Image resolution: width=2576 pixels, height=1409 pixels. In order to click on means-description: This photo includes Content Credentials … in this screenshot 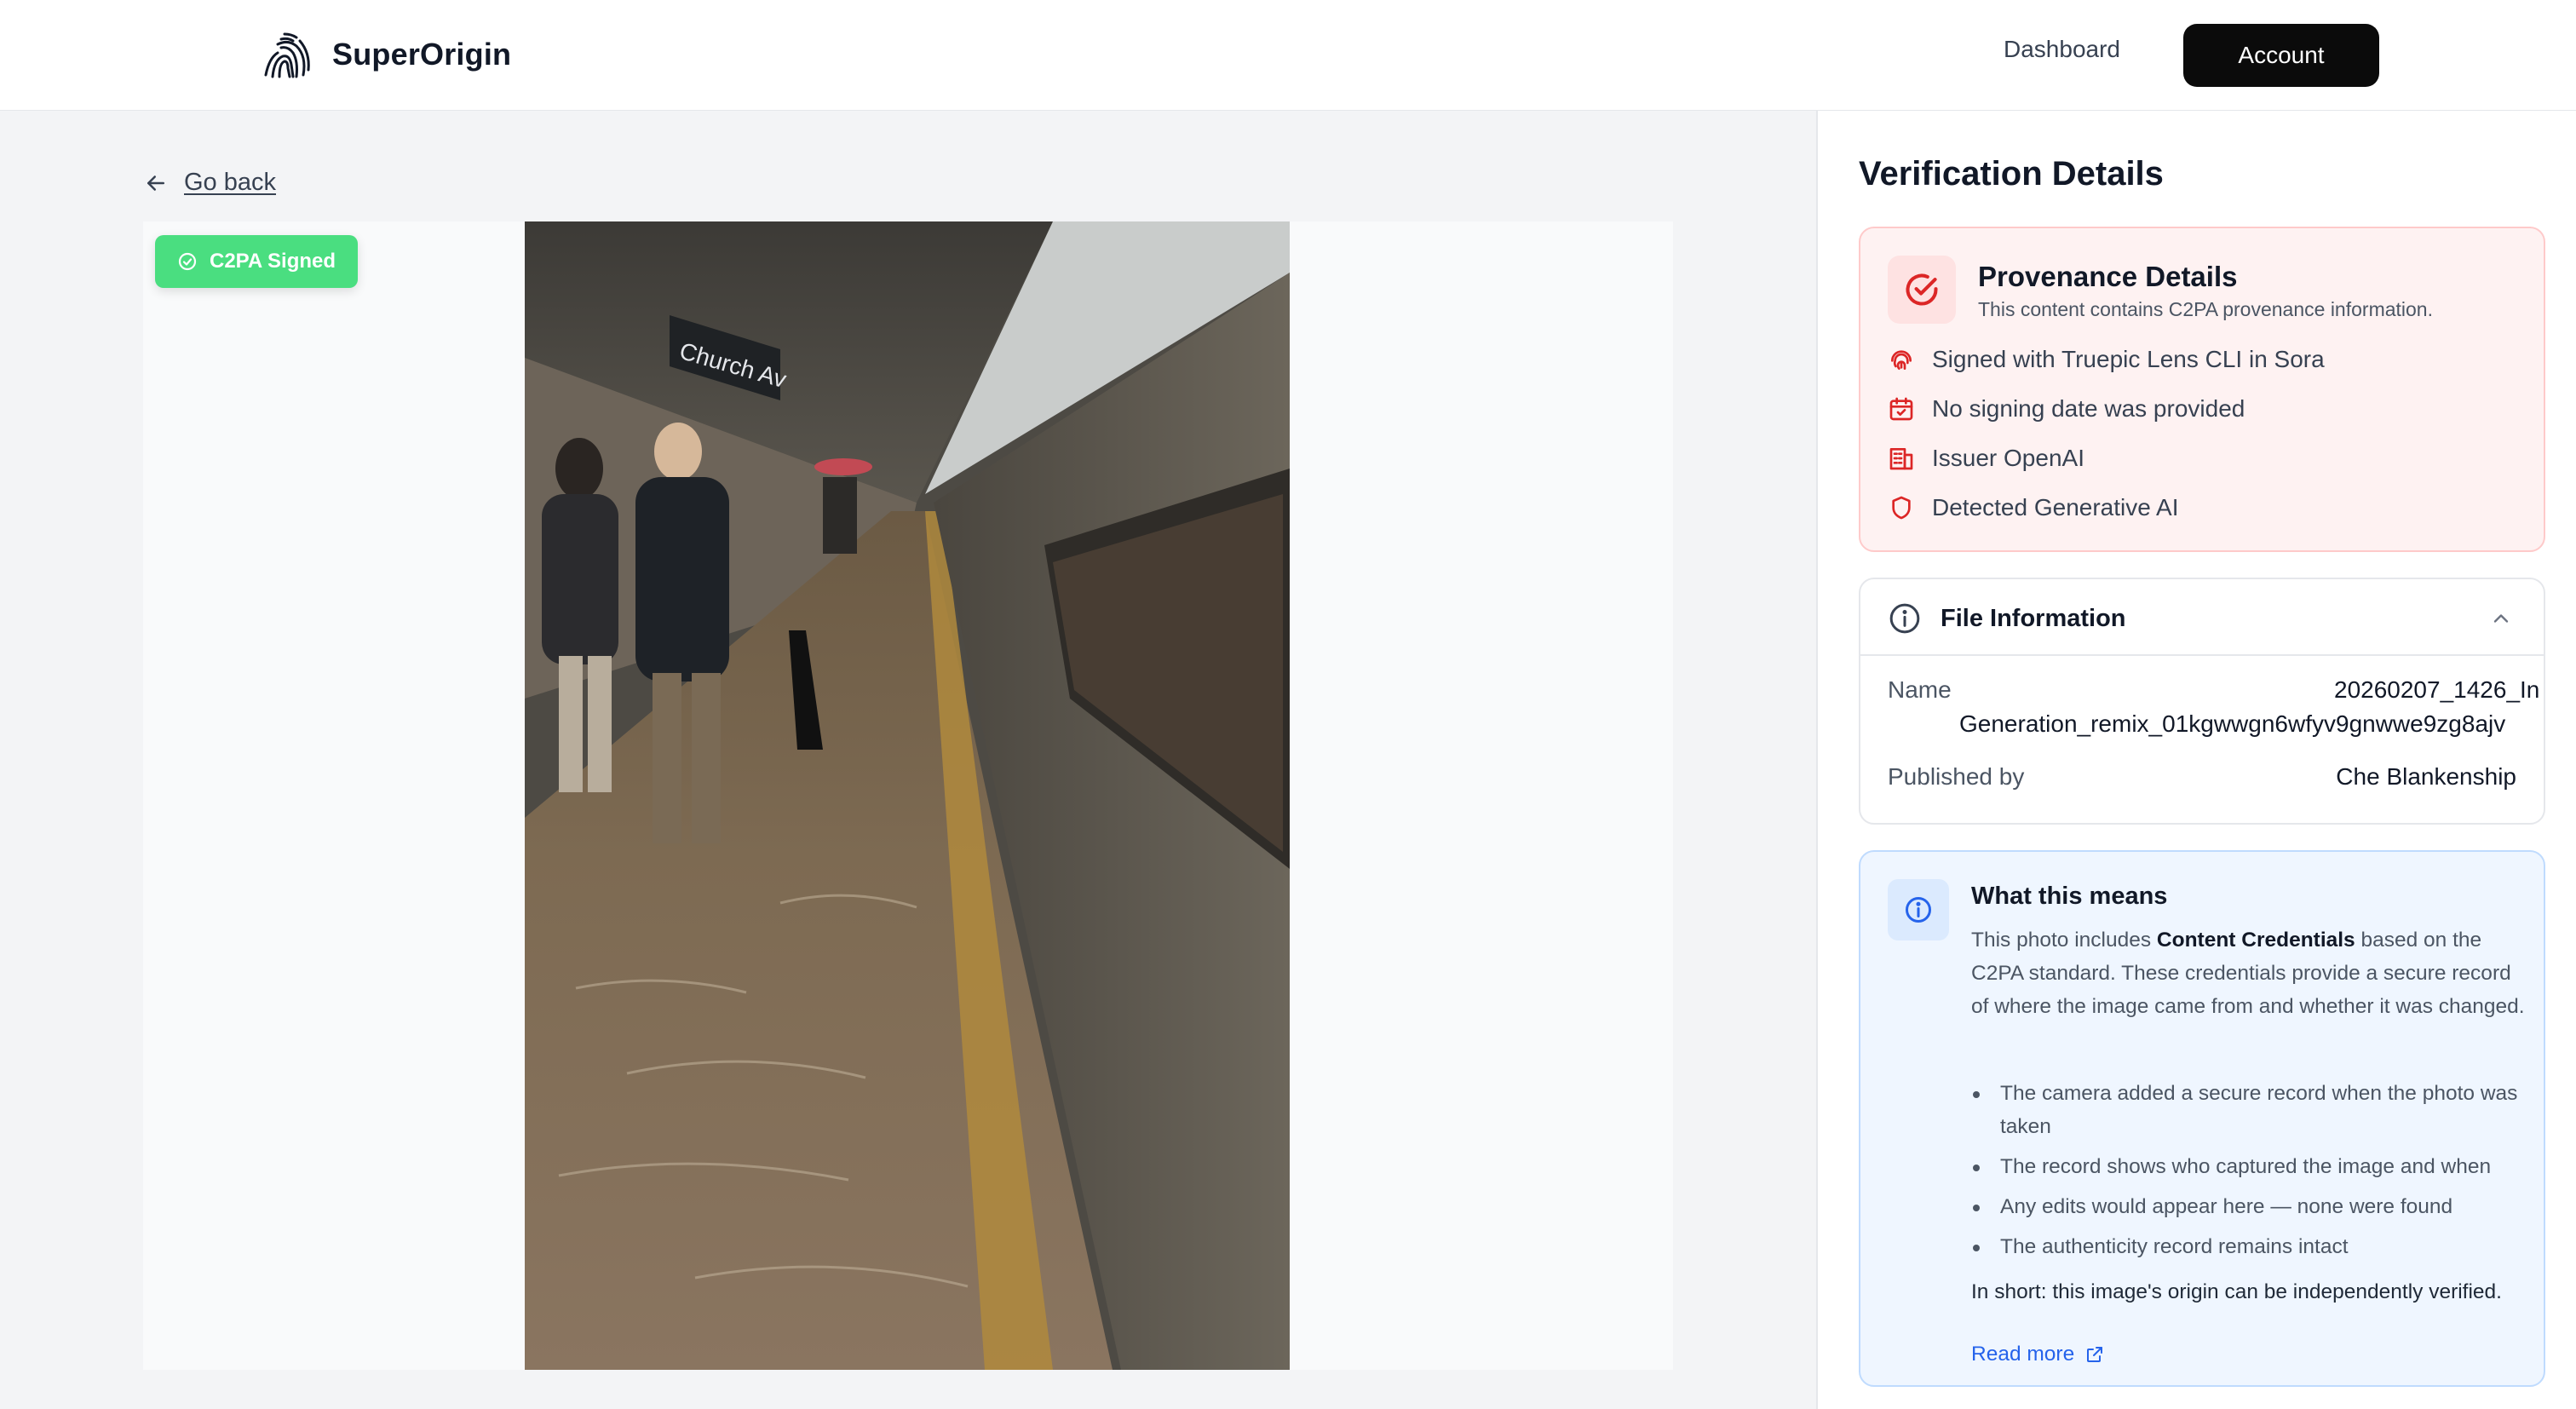, I will do `click(2248, 973)`.